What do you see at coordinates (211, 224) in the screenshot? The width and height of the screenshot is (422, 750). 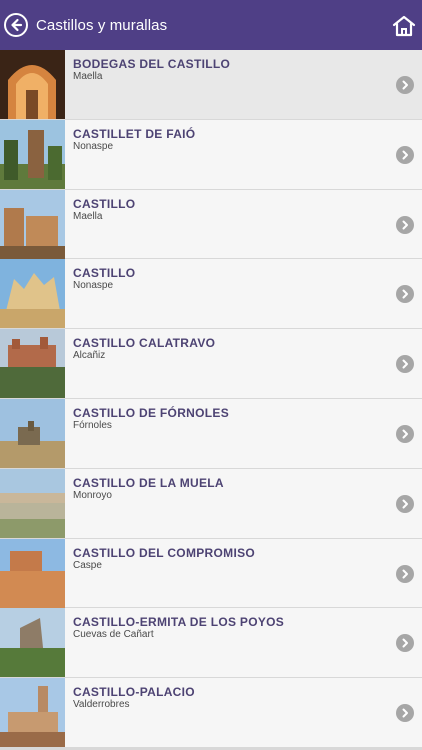 I see `list-item: CASTILLO Maella` at bounding box center [211, 224].